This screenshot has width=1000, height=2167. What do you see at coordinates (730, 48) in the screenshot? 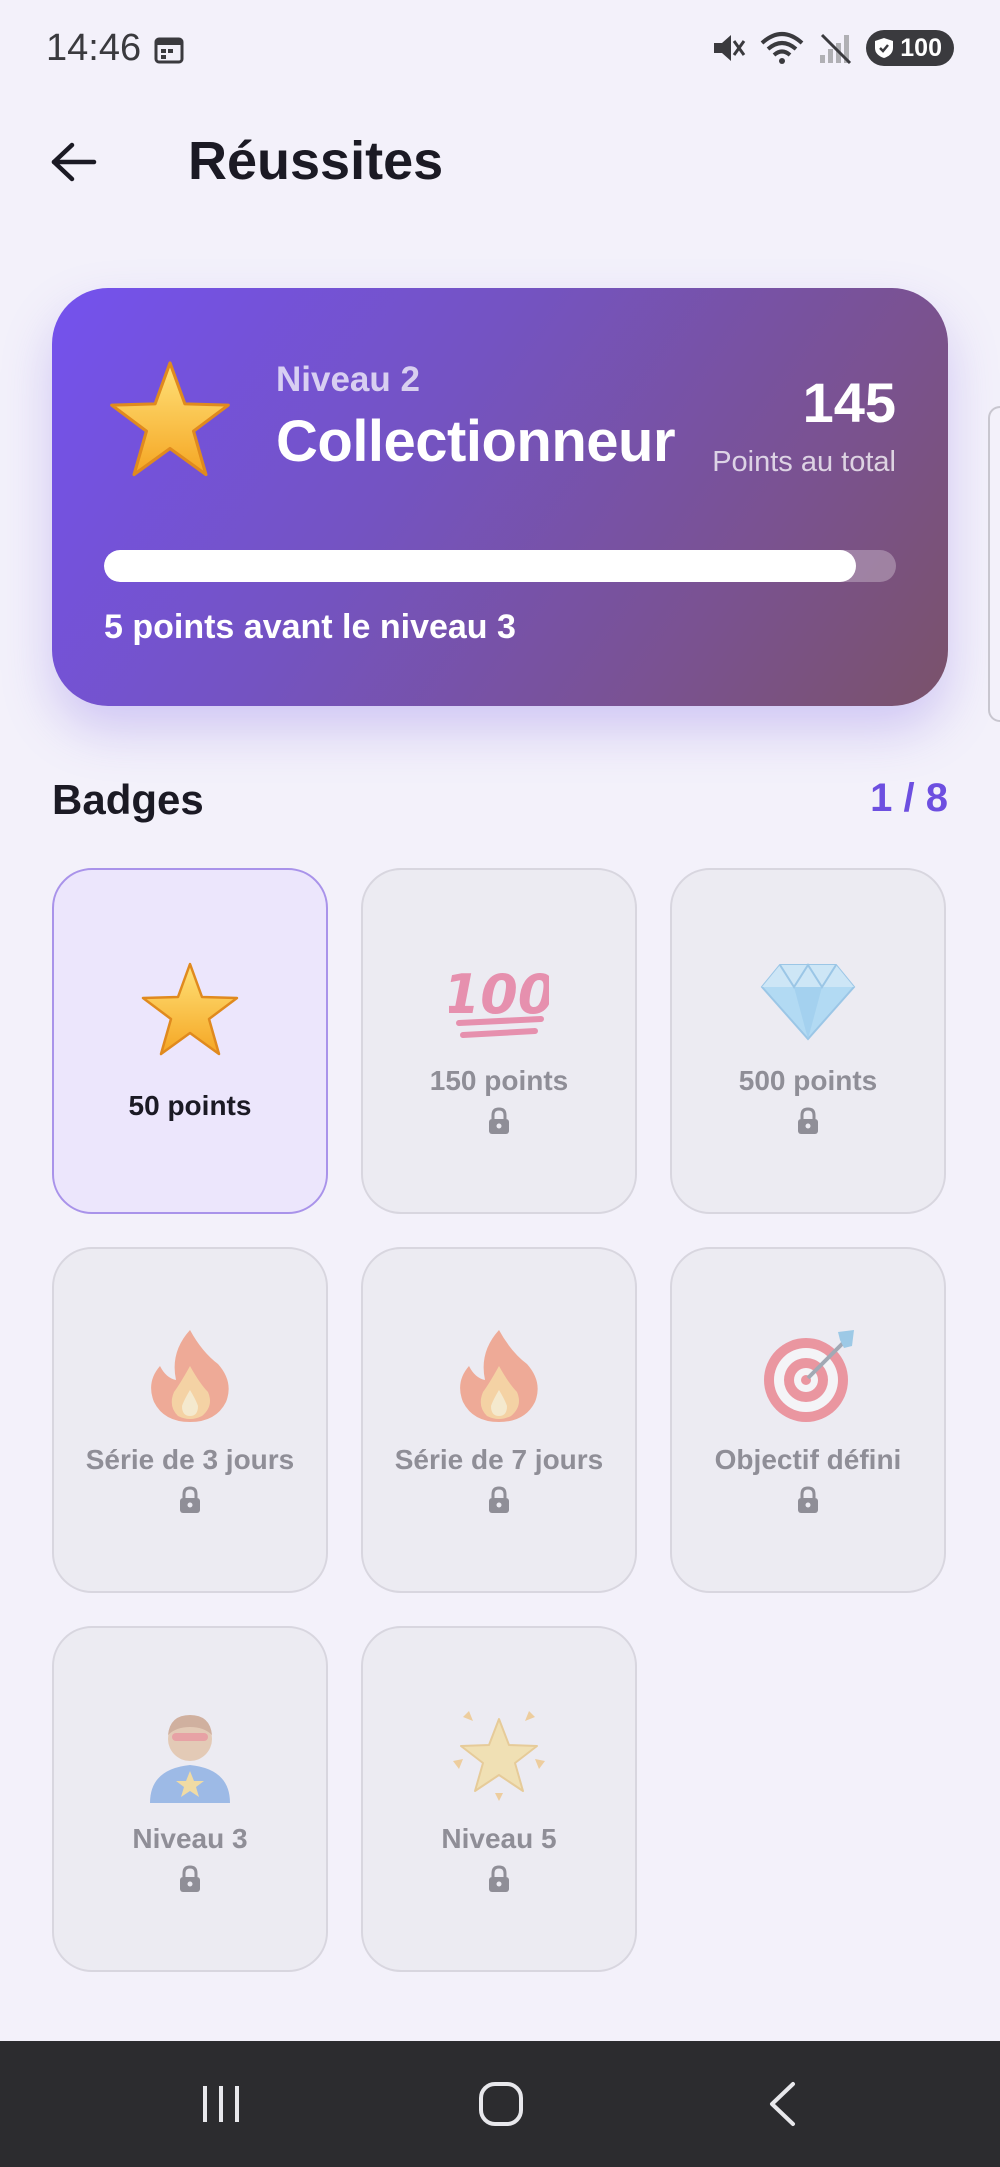
I see `mute-icon` at bounding box center [730, 48].